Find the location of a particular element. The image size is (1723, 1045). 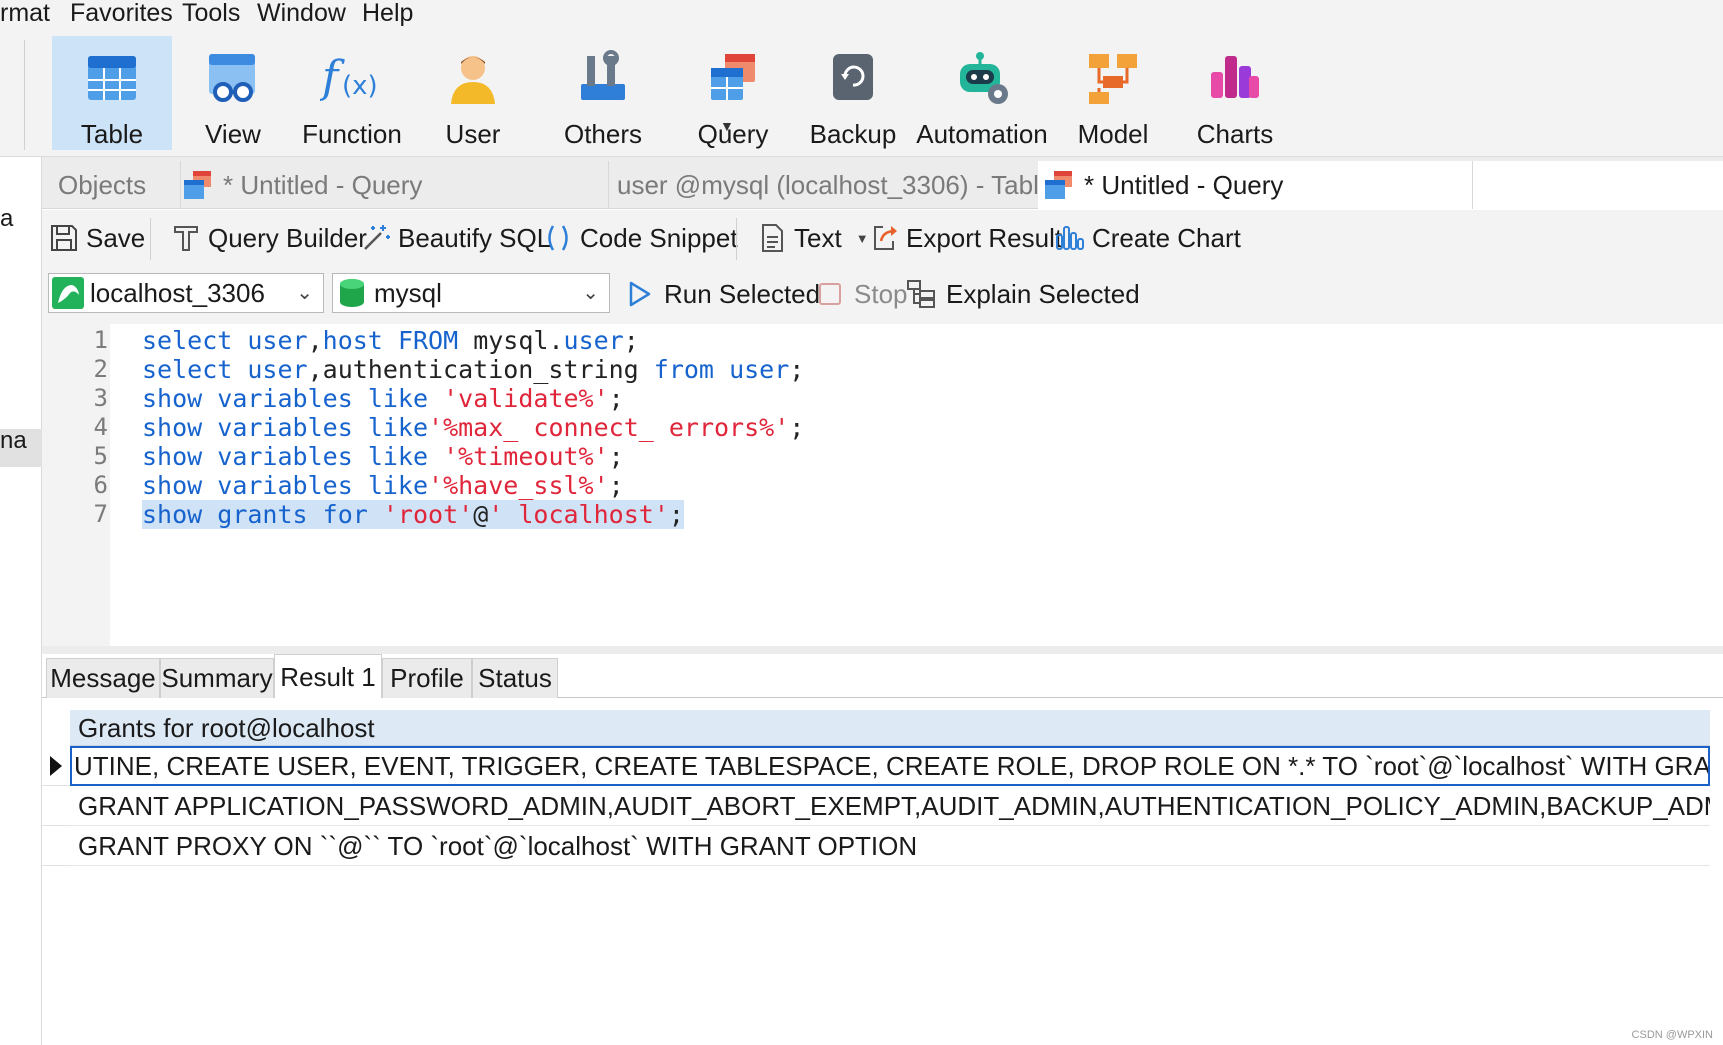

menu-tools: Tools is located at coordinates (211, 13).